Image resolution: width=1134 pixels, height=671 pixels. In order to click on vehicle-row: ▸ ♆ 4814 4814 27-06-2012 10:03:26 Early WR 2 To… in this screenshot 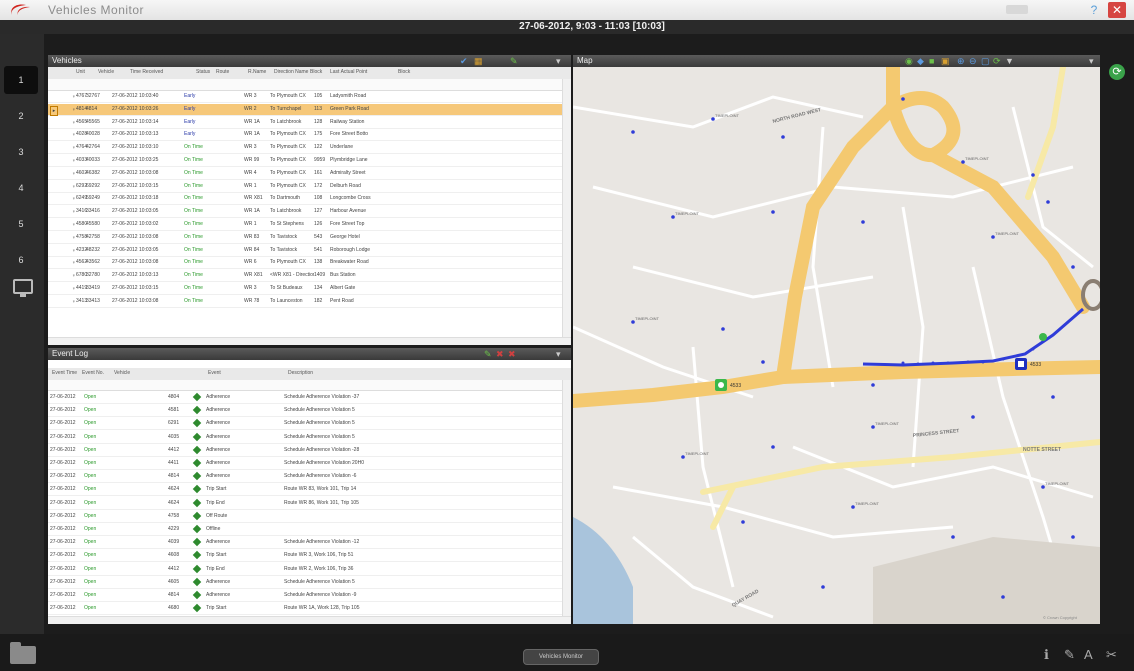, I will do `click(305, 109)`.